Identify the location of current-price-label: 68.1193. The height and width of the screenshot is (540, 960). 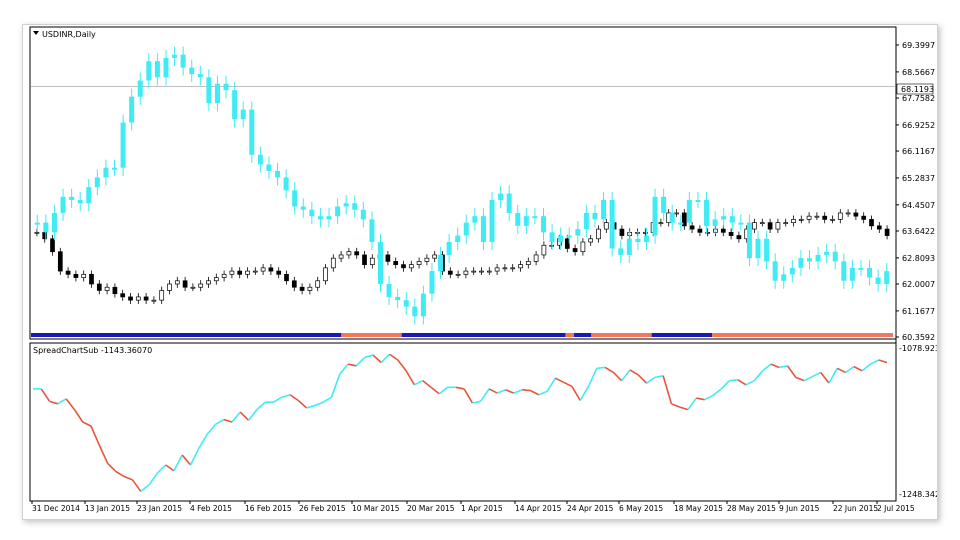
(917, 89).